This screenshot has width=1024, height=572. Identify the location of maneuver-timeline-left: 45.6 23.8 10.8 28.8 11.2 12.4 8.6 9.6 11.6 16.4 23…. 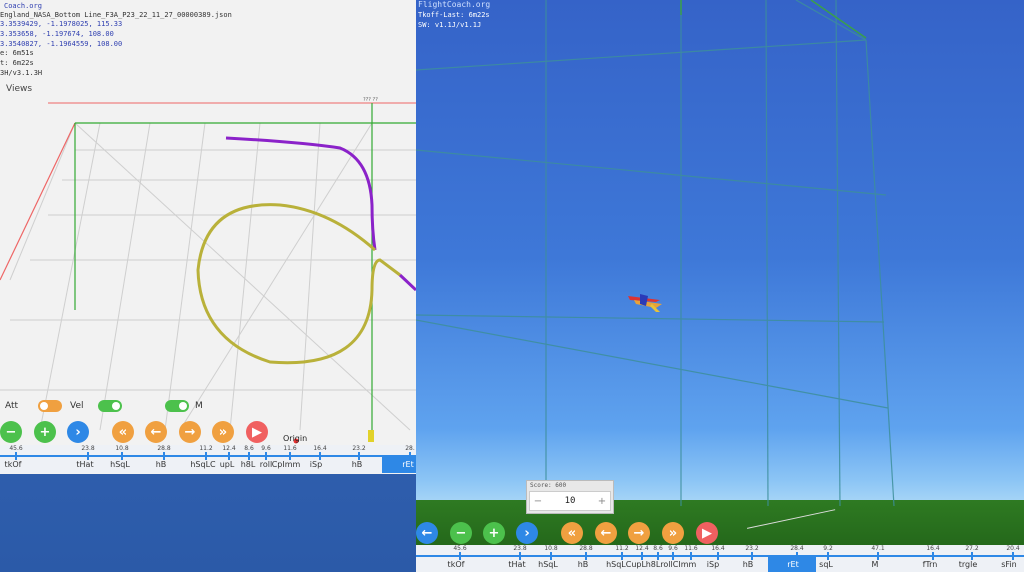
(208, 459).